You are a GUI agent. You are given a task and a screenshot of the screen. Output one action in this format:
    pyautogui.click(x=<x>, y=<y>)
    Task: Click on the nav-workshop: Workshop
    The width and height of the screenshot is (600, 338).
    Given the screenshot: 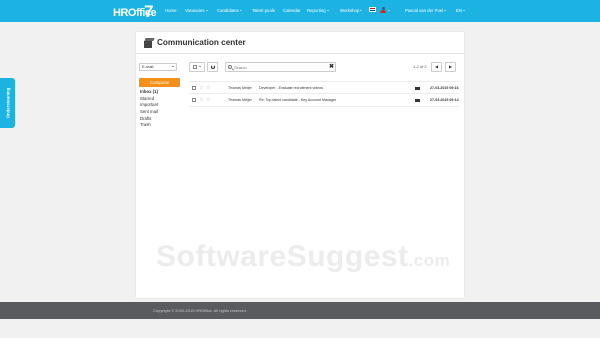 What is the action you would take?
    pyautogui.click(x=351, y=11)
    